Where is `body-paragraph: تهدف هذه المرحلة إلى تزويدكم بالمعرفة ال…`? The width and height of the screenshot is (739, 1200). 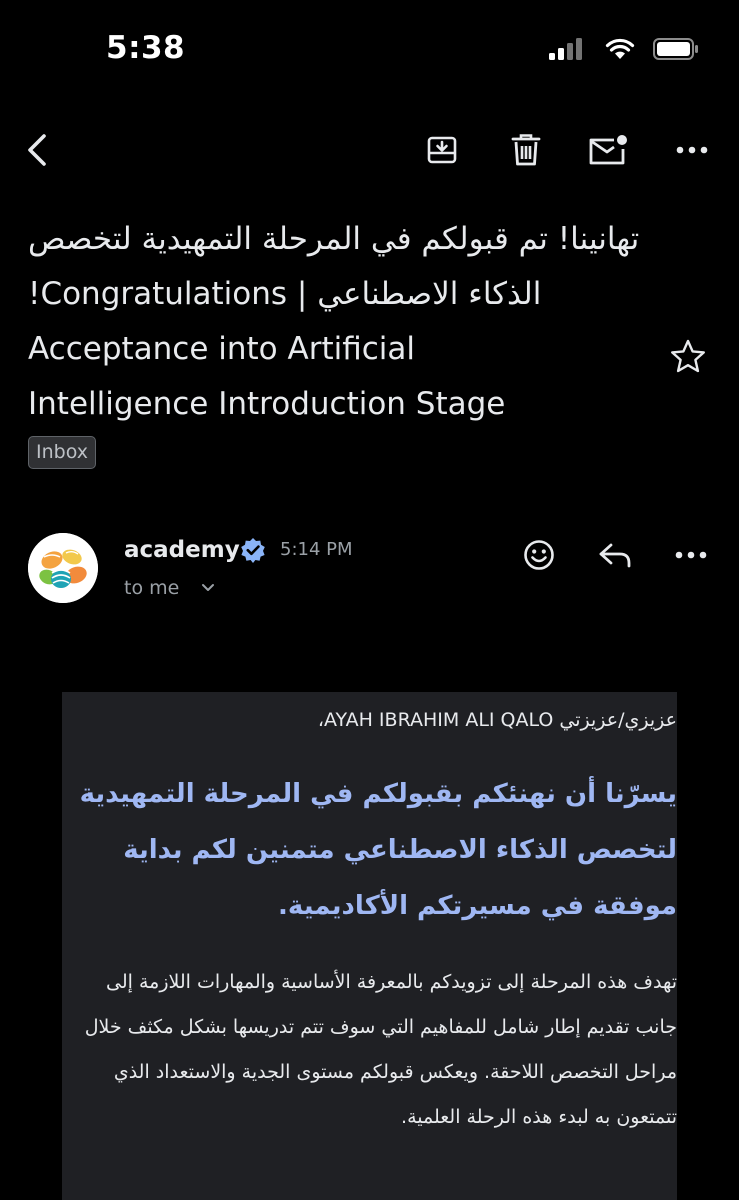
body-paragraph: تهدف هذه المرحلة إلى تزويدكم بالمعرفة ال… is located at coordinates (380, 1049).